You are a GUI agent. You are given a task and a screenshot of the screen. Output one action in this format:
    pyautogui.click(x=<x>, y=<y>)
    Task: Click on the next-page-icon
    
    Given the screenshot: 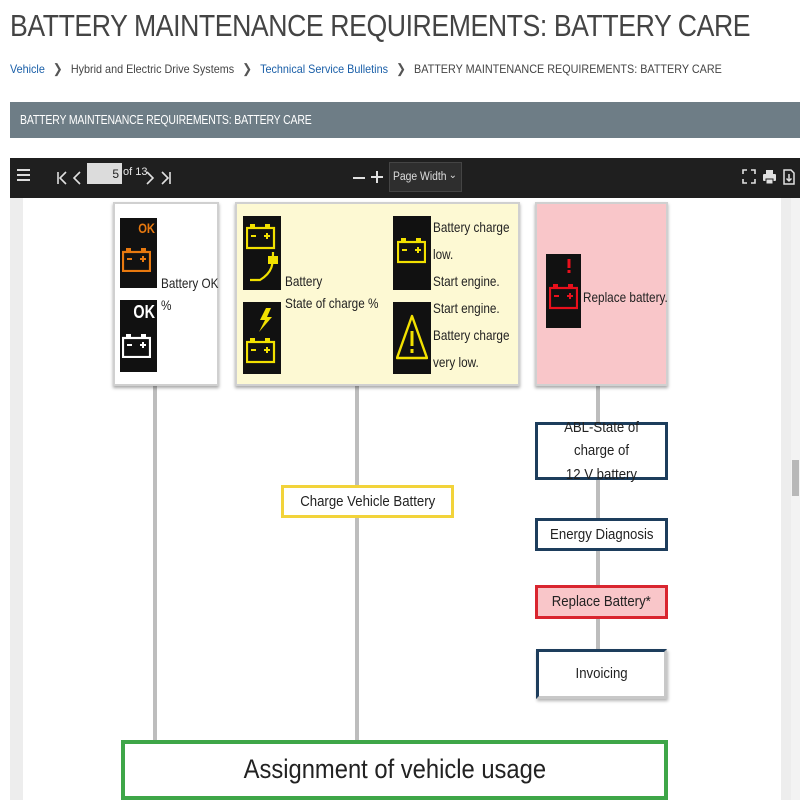 What is the action you would take?
    pyautogui.click(x=150, y=178)
    